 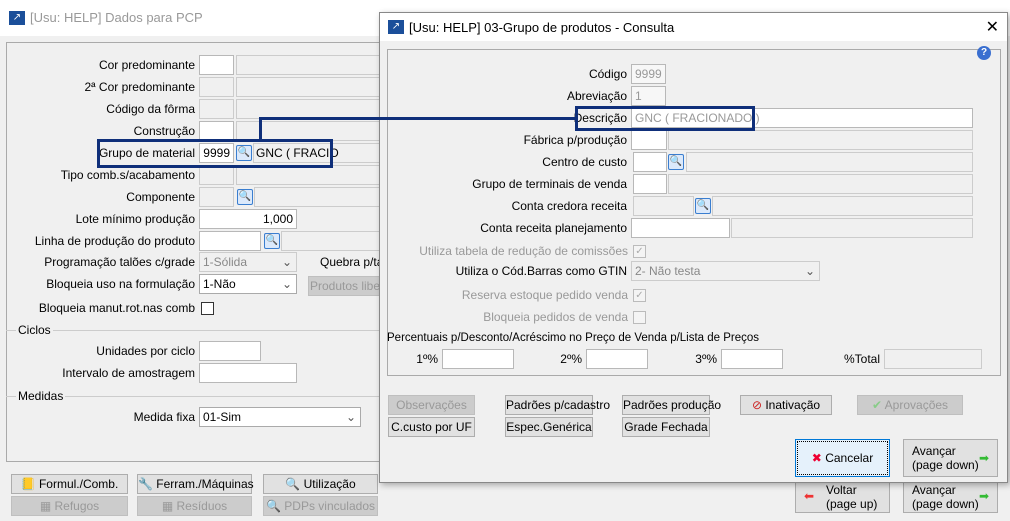 What do you see at coordinates (248, 284) in the screenshot?
I see `bloqueia-uso-select: 1-Não ⌄` at bounding box center [248, 284].